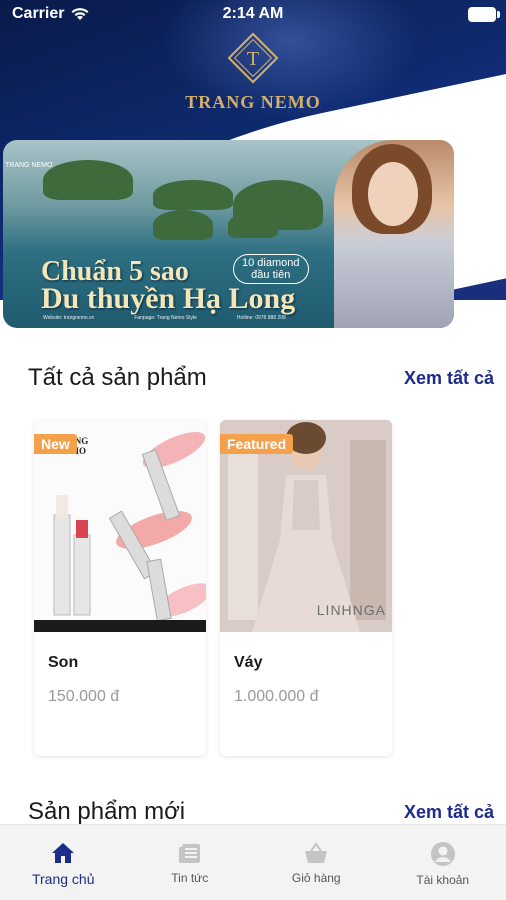 This screenshot has height=900, width=506. I want to click on status-time: 2:14 AM, so click(253, 13).